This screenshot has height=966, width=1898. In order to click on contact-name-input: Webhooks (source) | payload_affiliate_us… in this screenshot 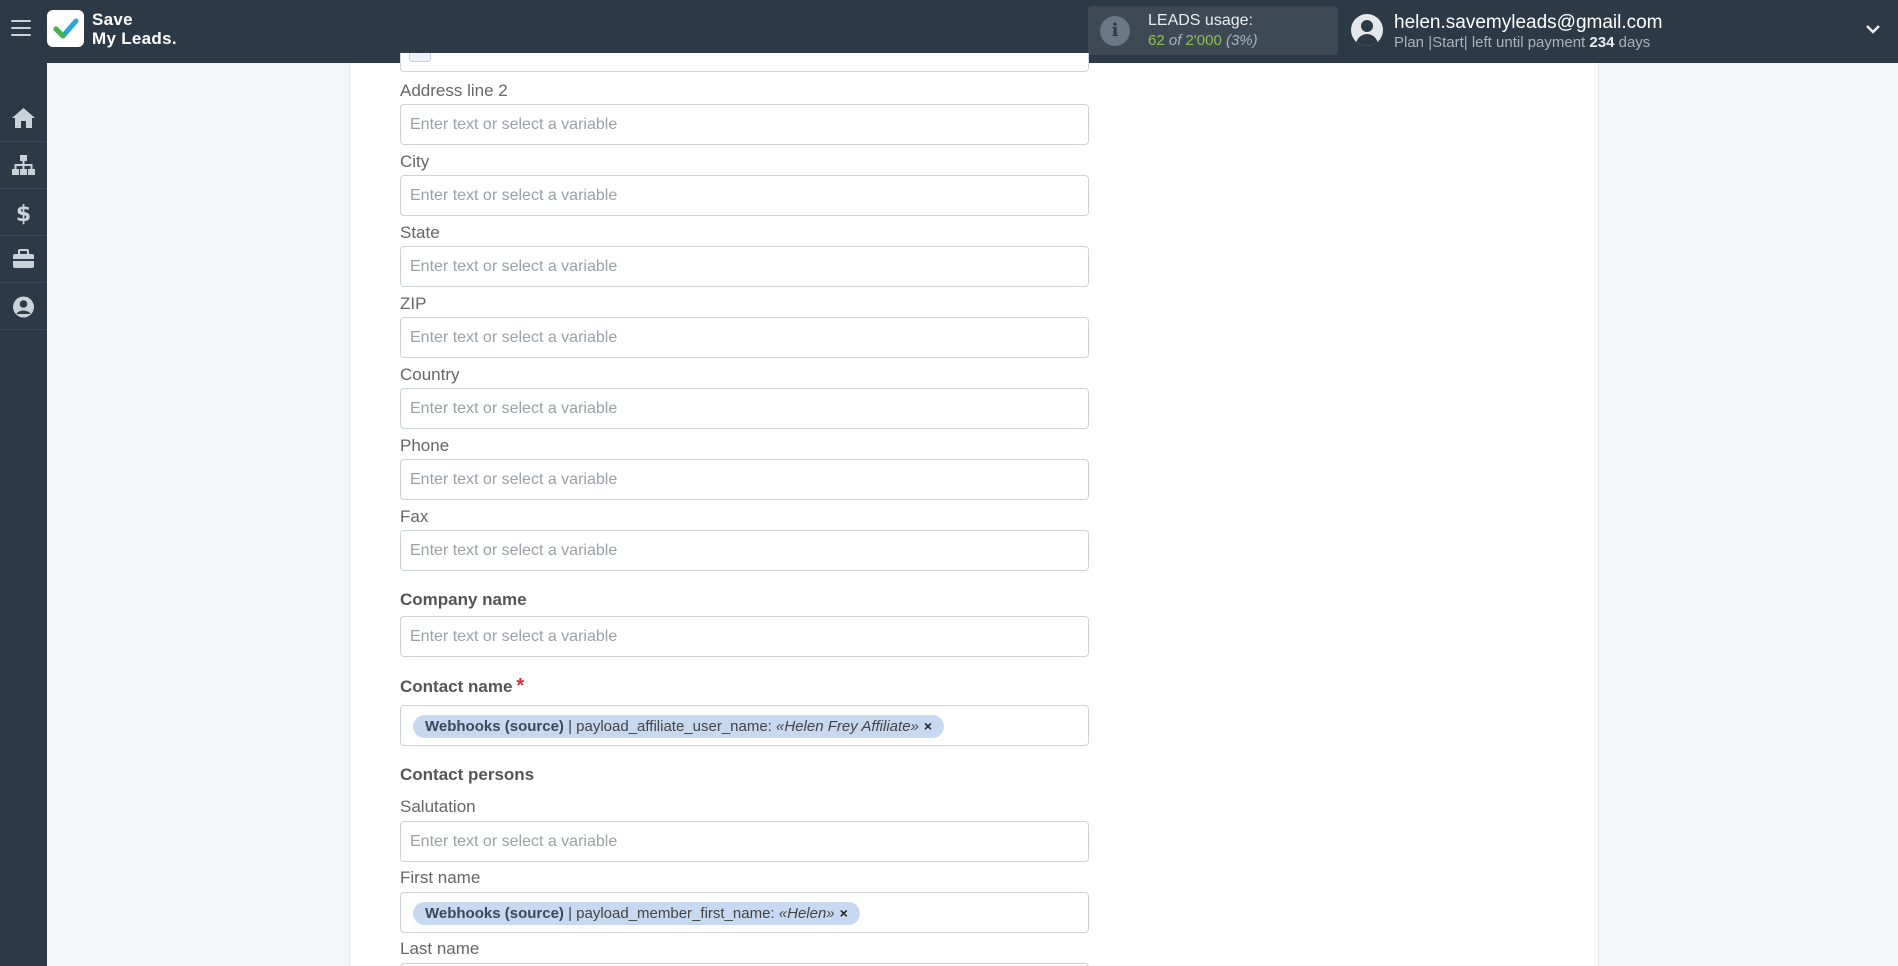, I will do `click(744, 725)`.